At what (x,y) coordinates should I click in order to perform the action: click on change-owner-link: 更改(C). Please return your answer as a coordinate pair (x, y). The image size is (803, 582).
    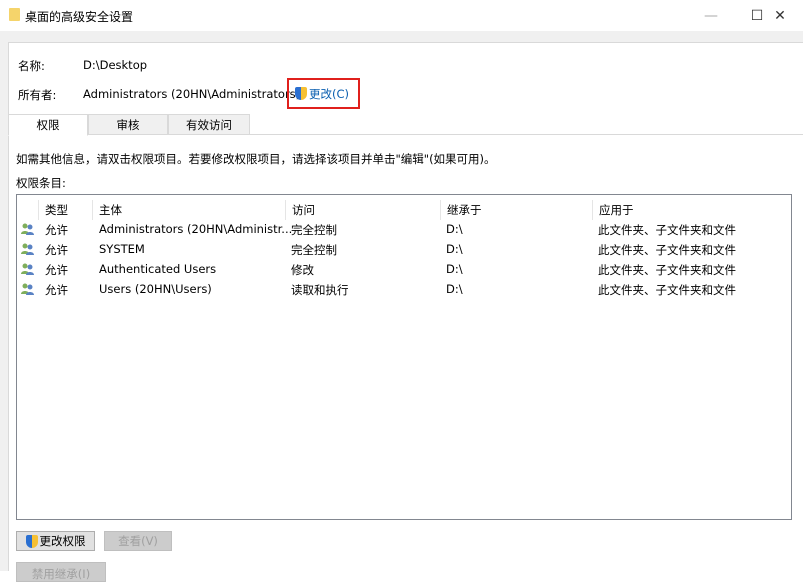
    Looking at the image, I should click on (323, 93).